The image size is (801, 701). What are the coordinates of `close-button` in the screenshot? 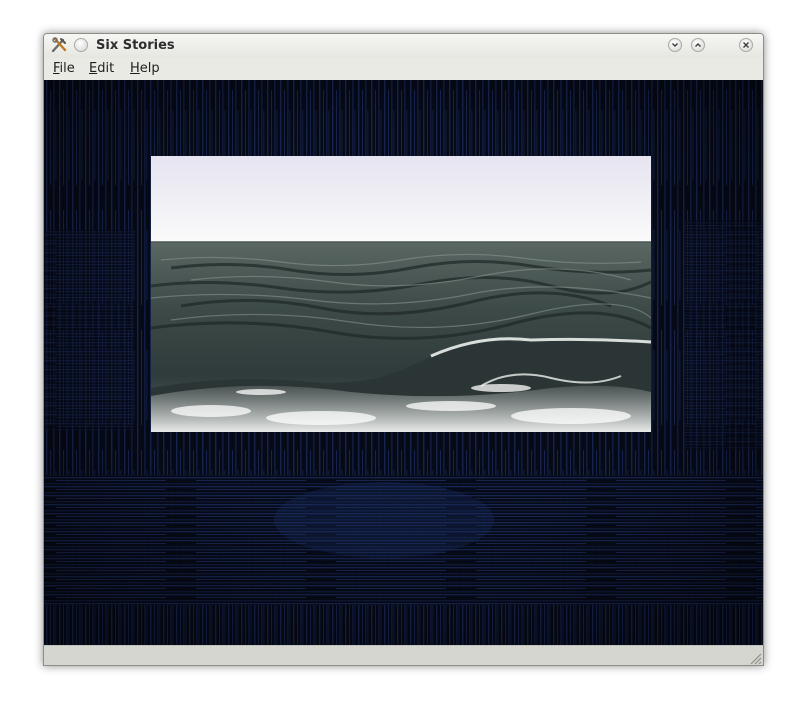 It's located at (746, 45).